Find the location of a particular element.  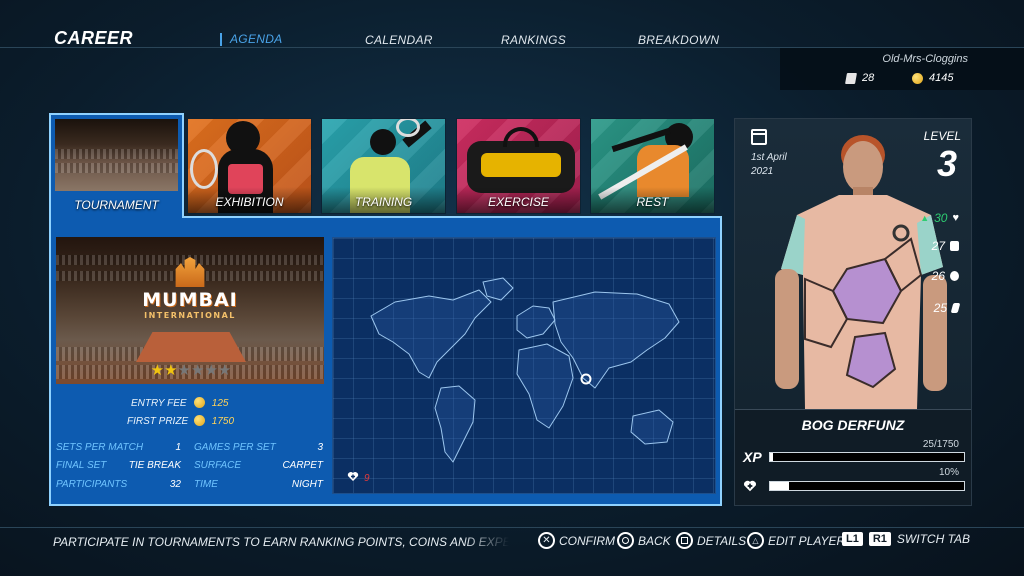

details-button: DETAILS is located at coordinates (711, 540).